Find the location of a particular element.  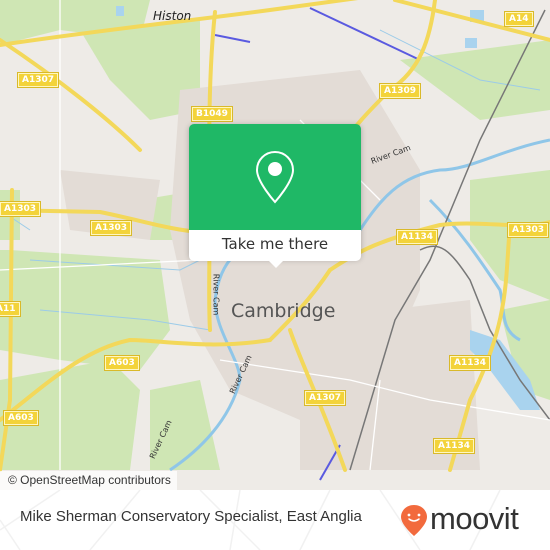

moovit-logo: moovit is located at coordinates (470, 520).